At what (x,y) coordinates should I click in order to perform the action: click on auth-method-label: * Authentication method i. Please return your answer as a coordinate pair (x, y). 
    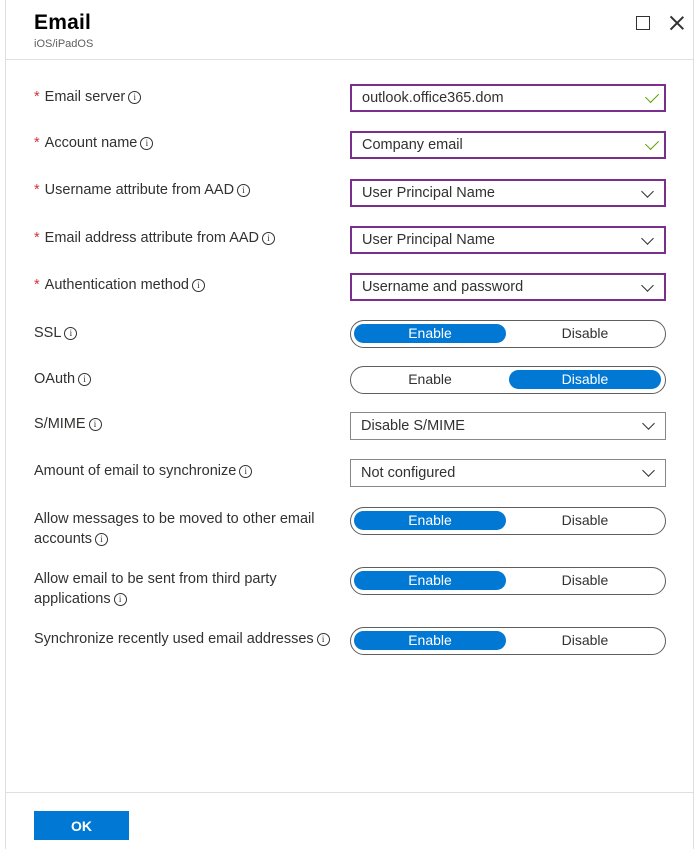
    Looking at the image, I should click on (119, 285).